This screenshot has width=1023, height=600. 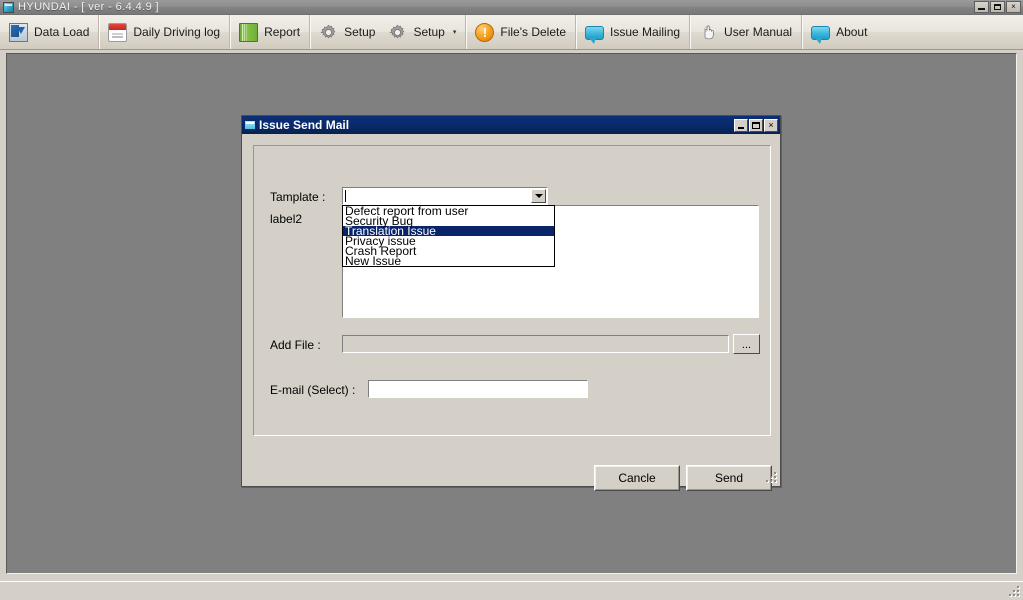 I want to click on template-combobox, so click(x=445, y=196).